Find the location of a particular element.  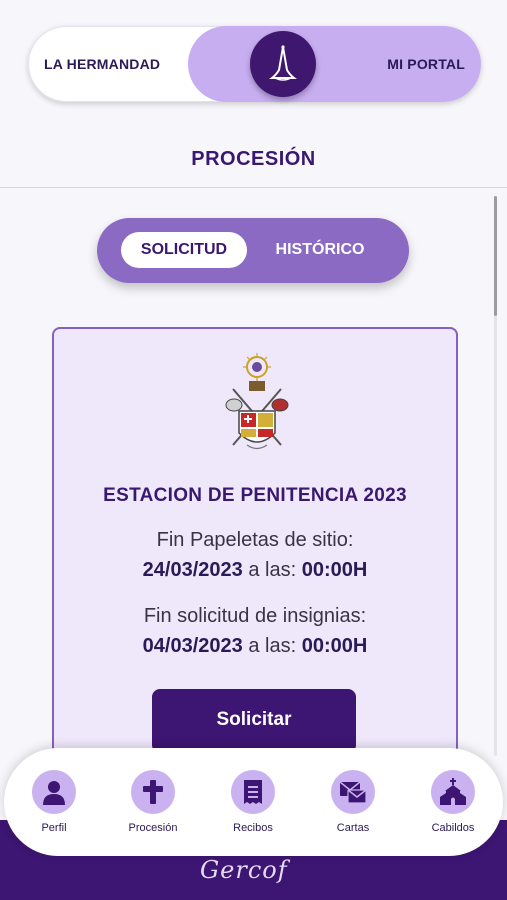

tab-solicitud: SOLICITUD is located at coordinates (184, 250).